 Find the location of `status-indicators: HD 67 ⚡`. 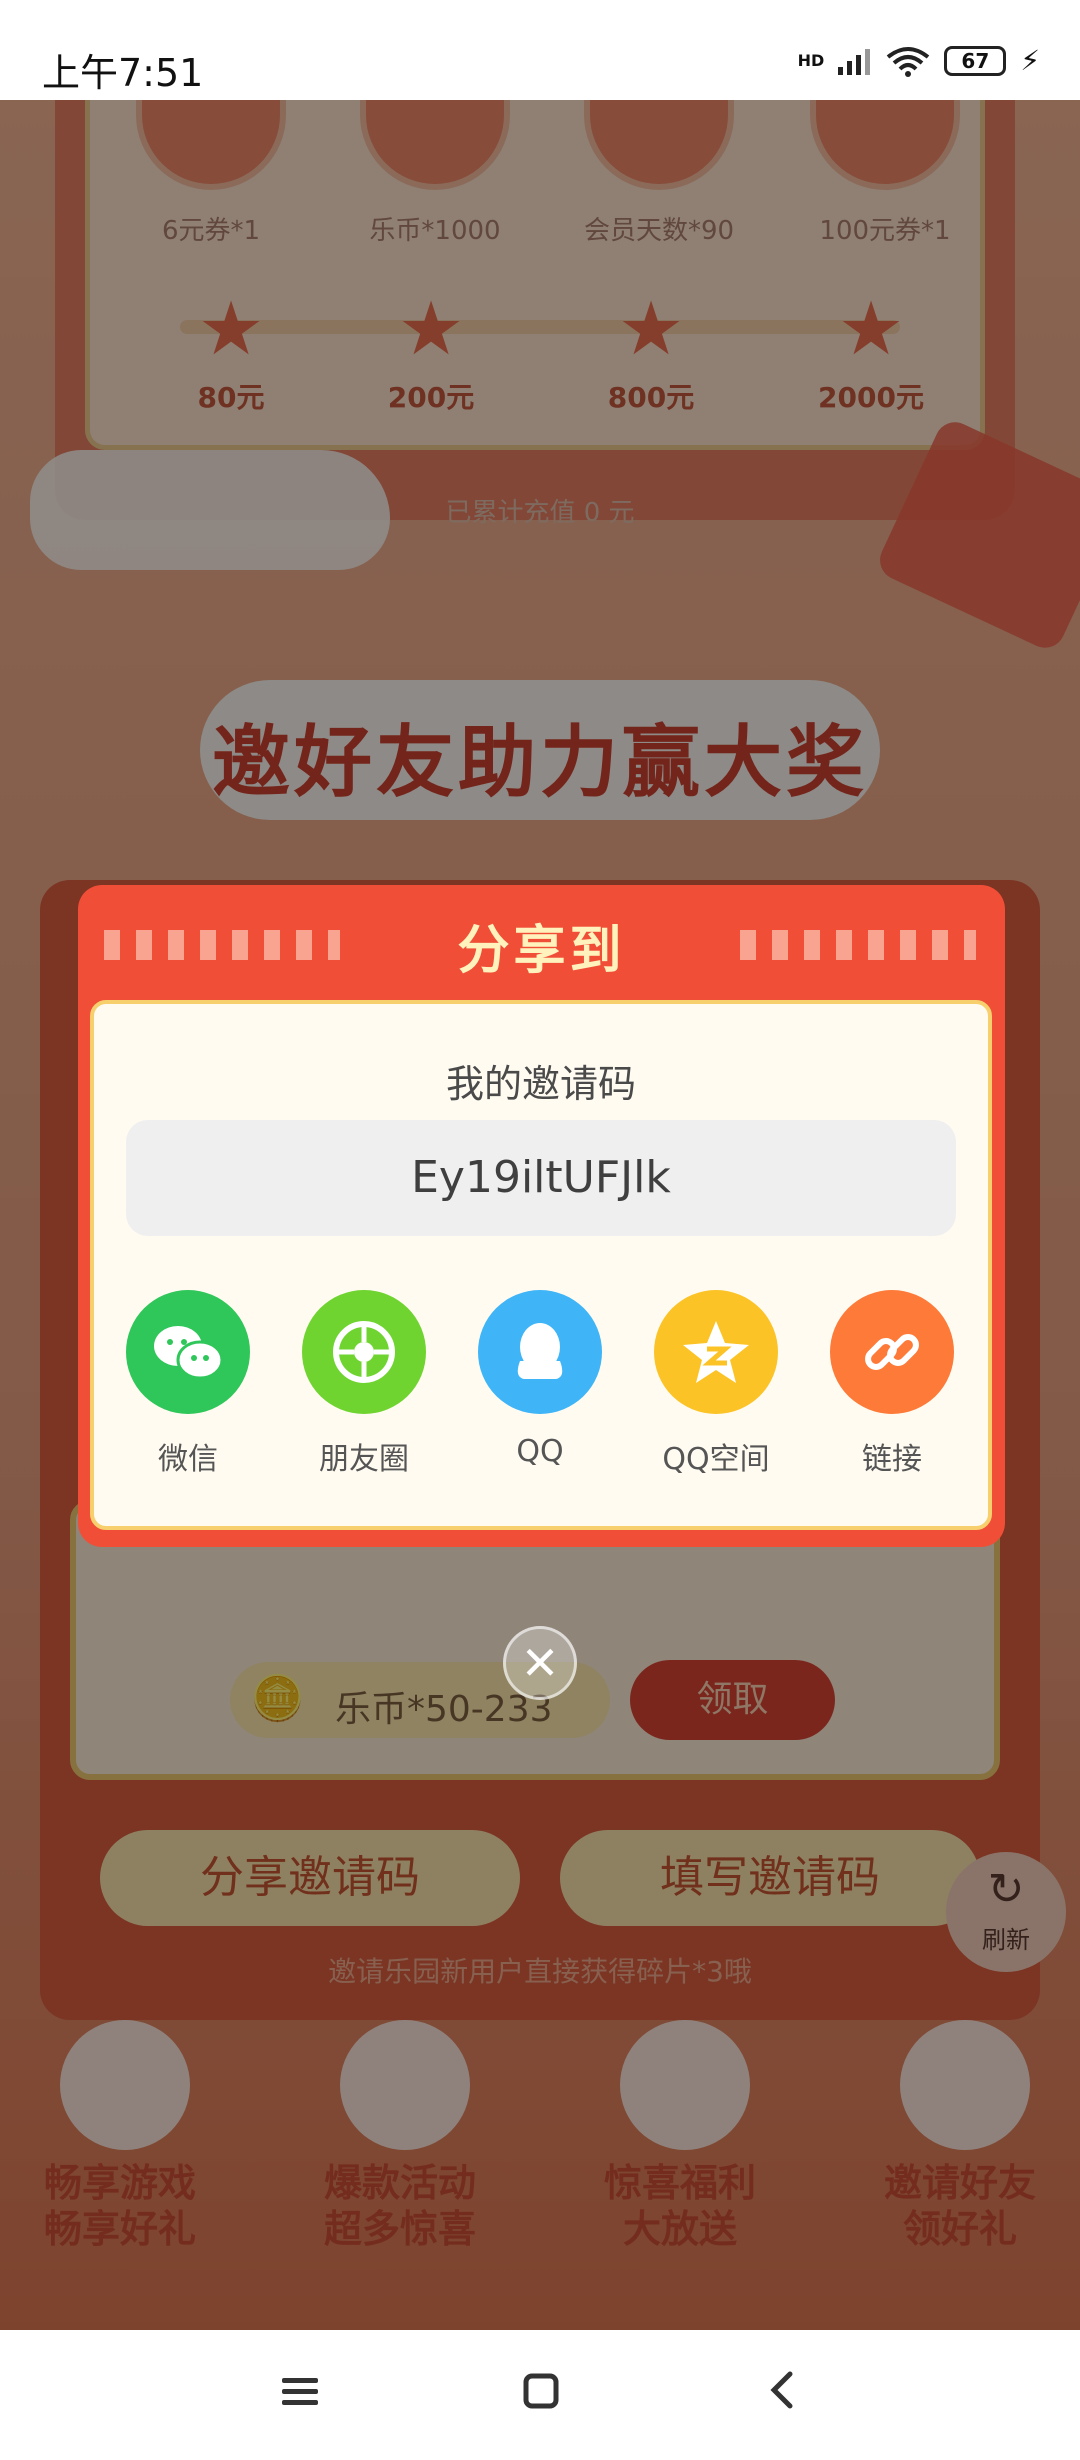

status-indicators: HD 67 ⚡ is located at coordinates (919, 60).